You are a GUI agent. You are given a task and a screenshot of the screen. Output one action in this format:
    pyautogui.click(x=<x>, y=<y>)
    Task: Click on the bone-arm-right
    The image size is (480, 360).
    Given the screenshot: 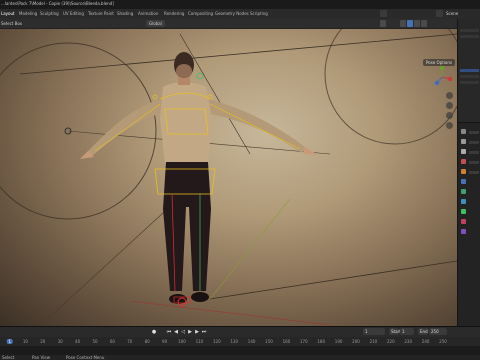 What is the action you would take?
    pyautogui.click(x=255, y=126)
    